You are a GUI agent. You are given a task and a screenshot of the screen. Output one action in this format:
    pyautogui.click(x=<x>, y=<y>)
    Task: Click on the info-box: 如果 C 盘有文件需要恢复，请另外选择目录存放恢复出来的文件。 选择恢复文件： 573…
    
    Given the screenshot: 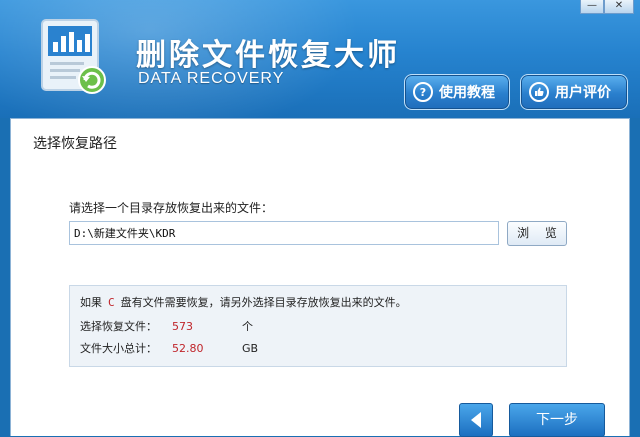 What is the action you would take?
    pyautogui.click(x=318, y=326)
    